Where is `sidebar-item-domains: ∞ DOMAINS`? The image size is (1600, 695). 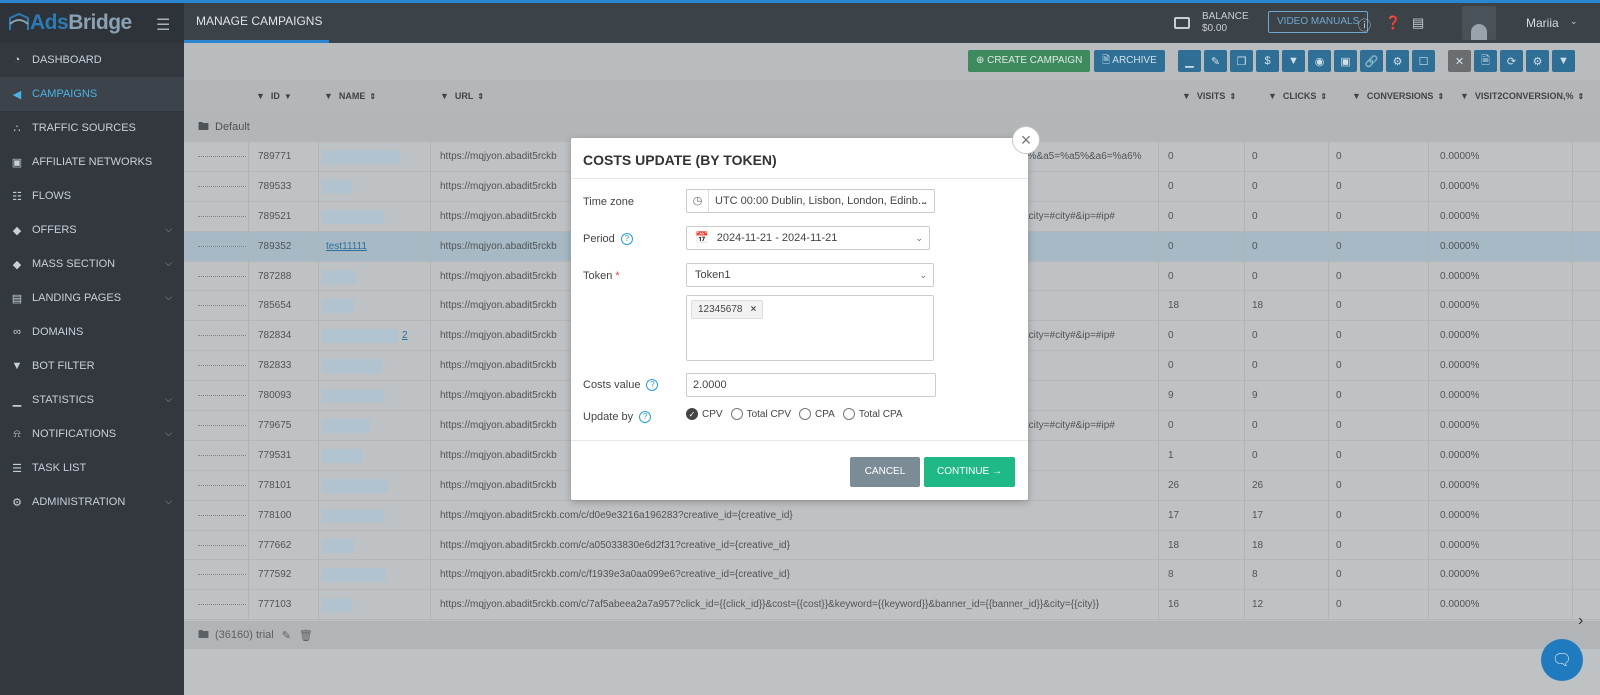
sidebar-item-domains: ∞ DOMAINS is located at coordinates (92, 332).